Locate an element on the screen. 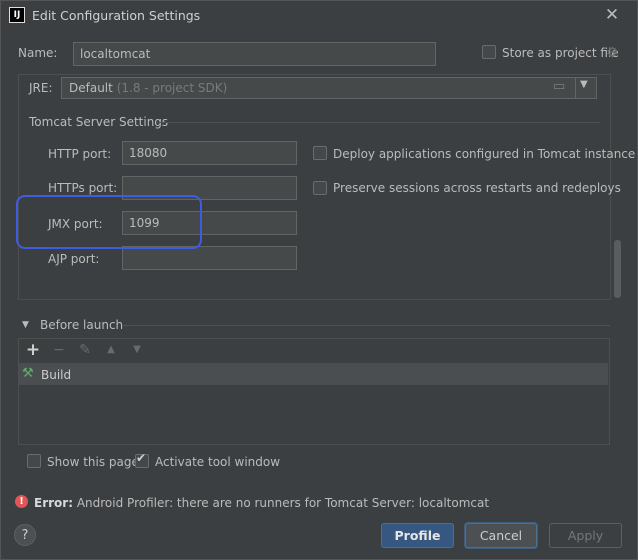 The height and width of the screenshot is (560, 638). before-launch-title: Before launch is located at coordinates (81, 325).